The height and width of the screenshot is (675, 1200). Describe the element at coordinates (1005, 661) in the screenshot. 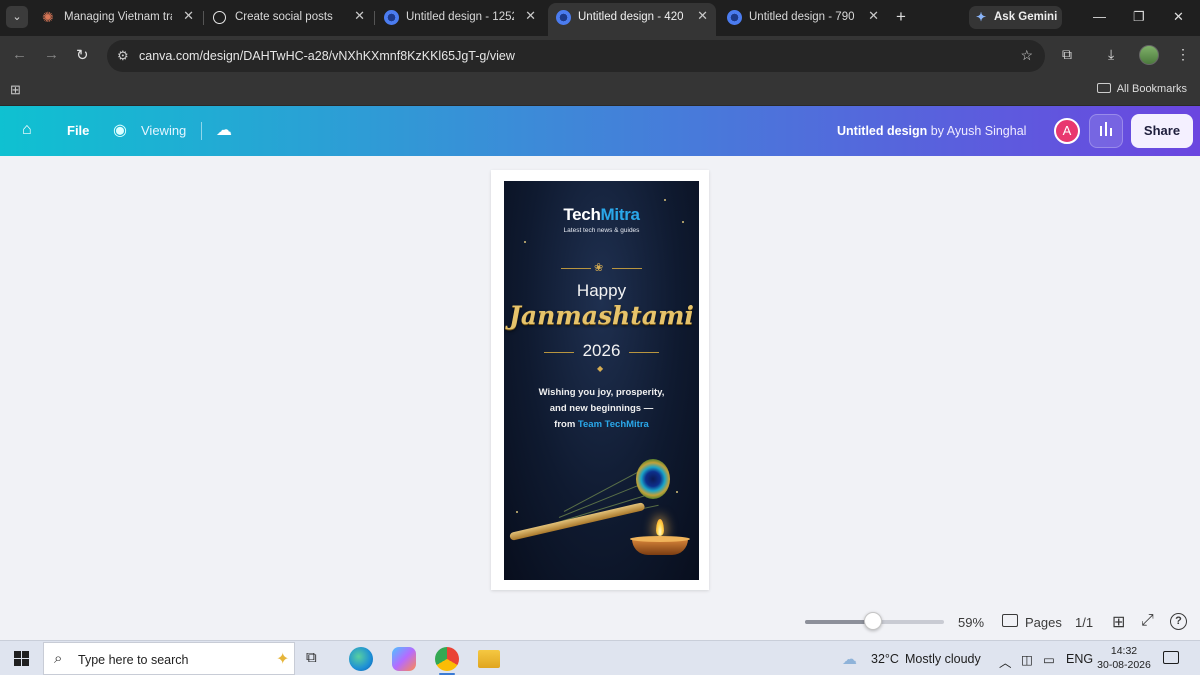

I see `show-hidden-icons-icon: ︿` at that location.